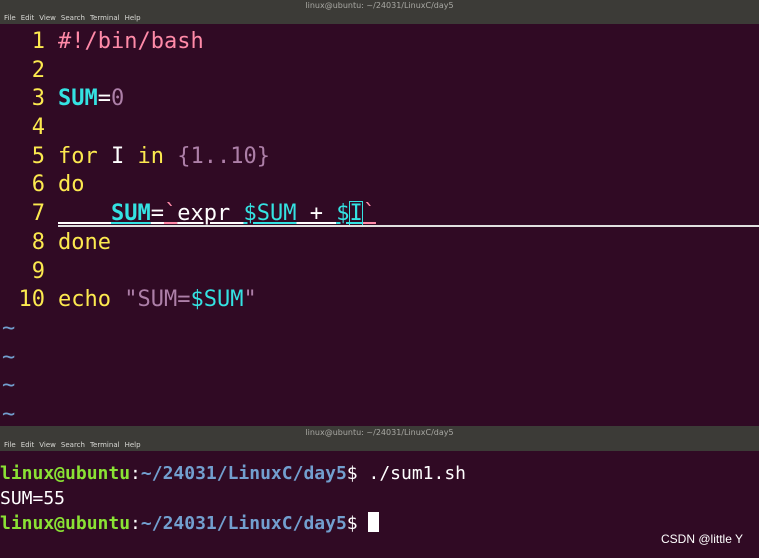 Image resolution: width=759 pixels, height=558 pixels. I want to click on backtick-close: `, so click(369, 214).